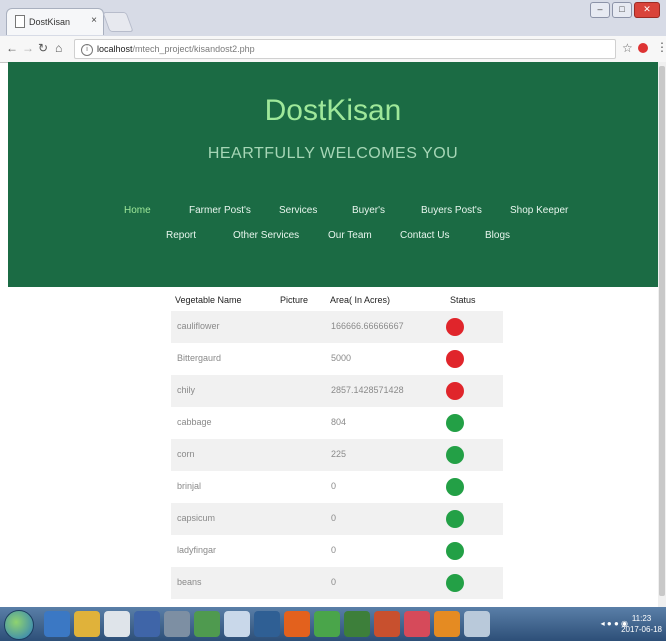 This screenshot has height=641, width=666. What do you see at coordinates (641, 624) in the screenshot?
I see `taskbar-clock: 11:23 2017-06-18` at bounding box center [641, 624].